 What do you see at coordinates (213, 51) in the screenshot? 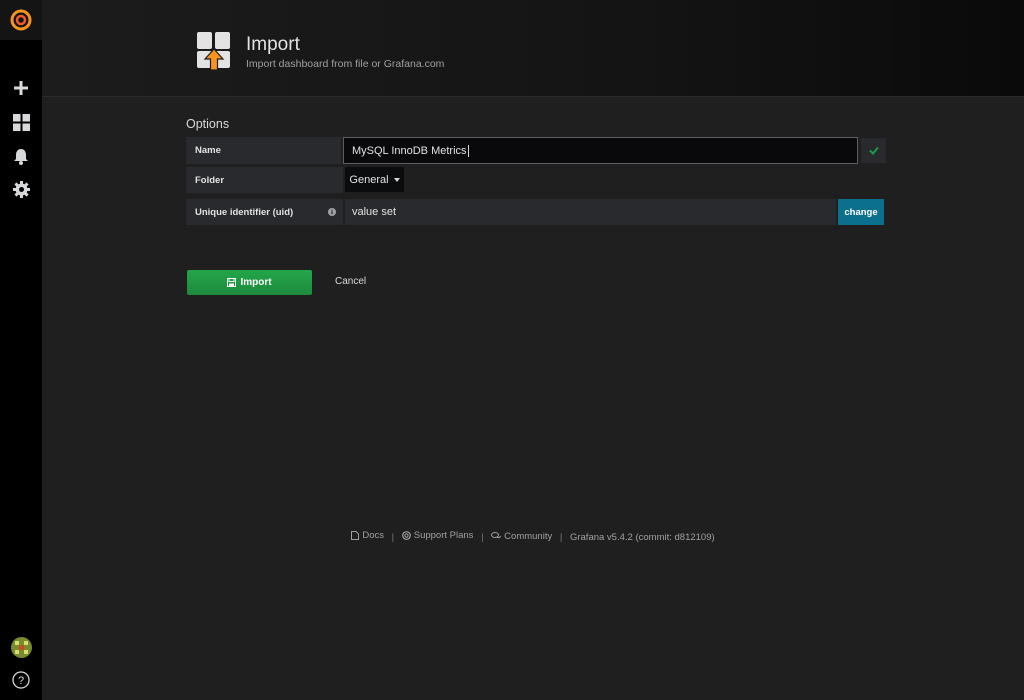
I see `import-icon` at bounding box center [213, 51].